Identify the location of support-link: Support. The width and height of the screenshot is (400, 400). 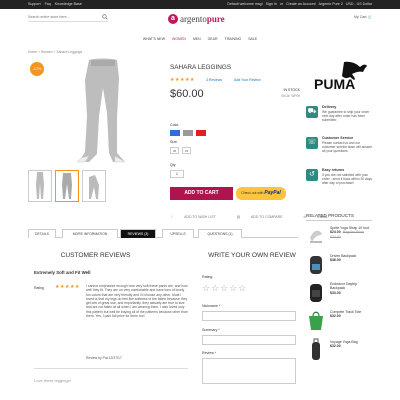
(34, 4).